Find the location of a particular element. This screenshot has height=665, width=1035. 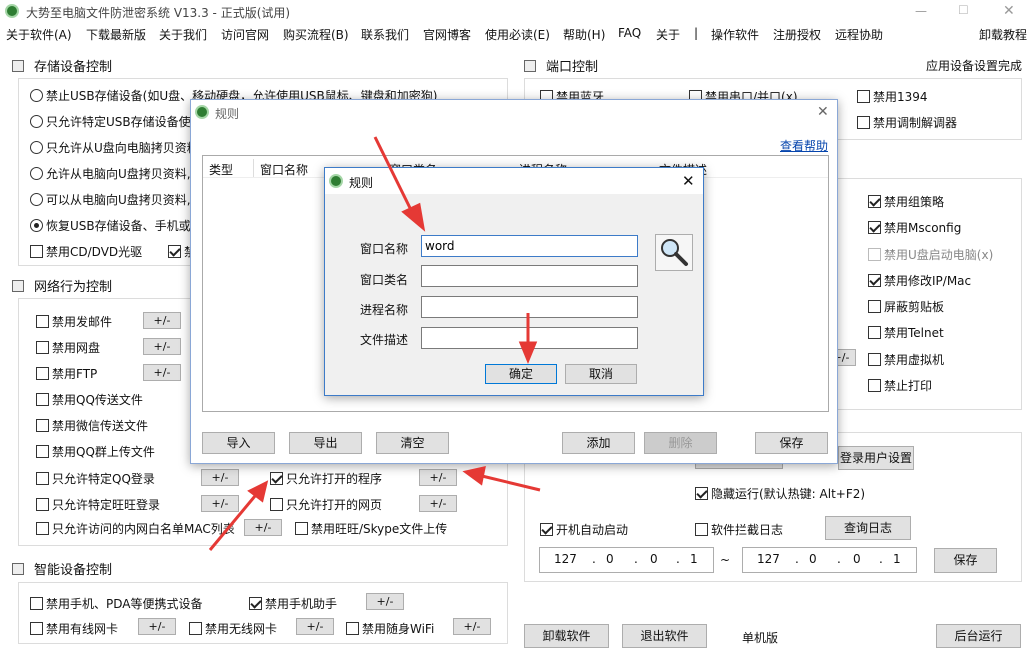

arrow-to-window-name is located at coordinates (393, 174).